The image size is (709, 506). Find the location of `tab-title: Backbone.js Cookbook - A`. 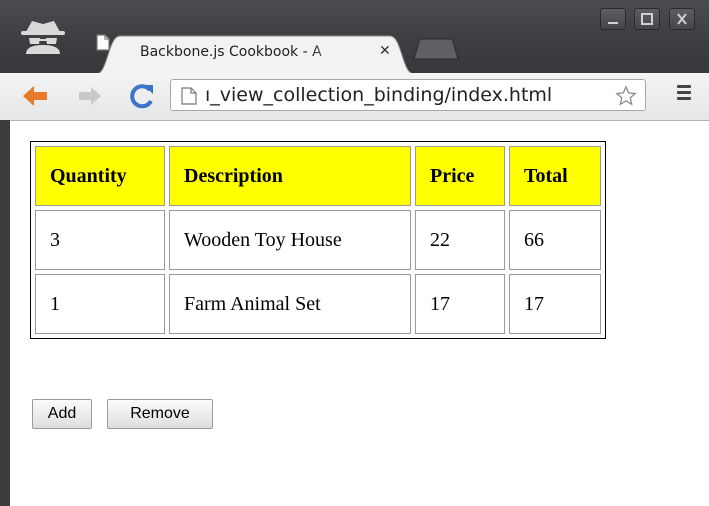

tab-title: Backbone.js Cookbook - A is located at coordinates (231, 52).